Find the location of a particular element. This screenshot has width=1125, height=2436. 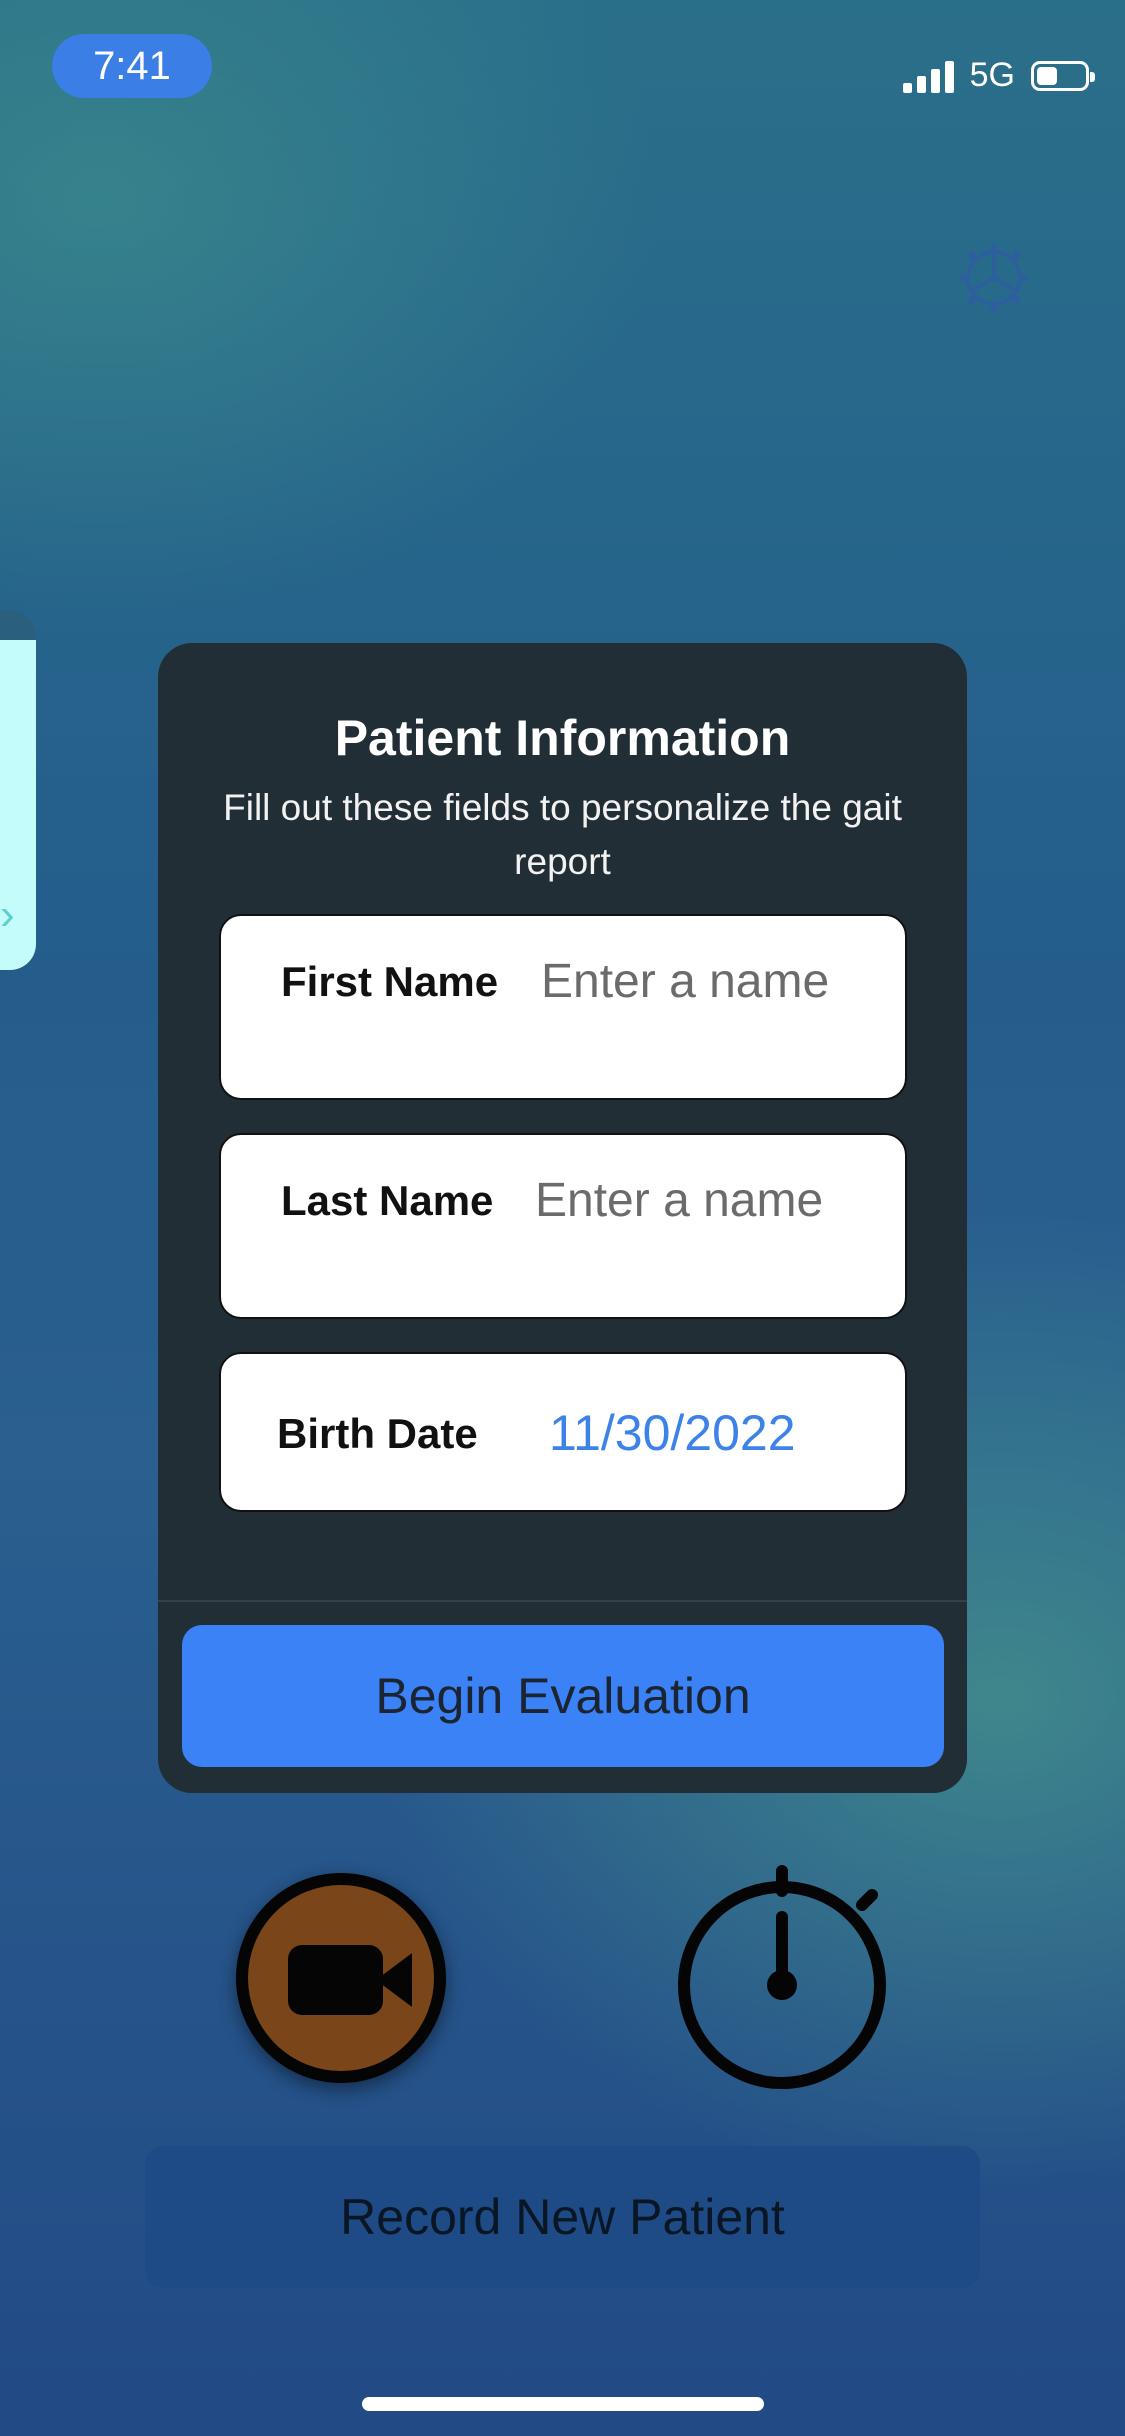

network-type: 5G is located at coordinates (992, 75).